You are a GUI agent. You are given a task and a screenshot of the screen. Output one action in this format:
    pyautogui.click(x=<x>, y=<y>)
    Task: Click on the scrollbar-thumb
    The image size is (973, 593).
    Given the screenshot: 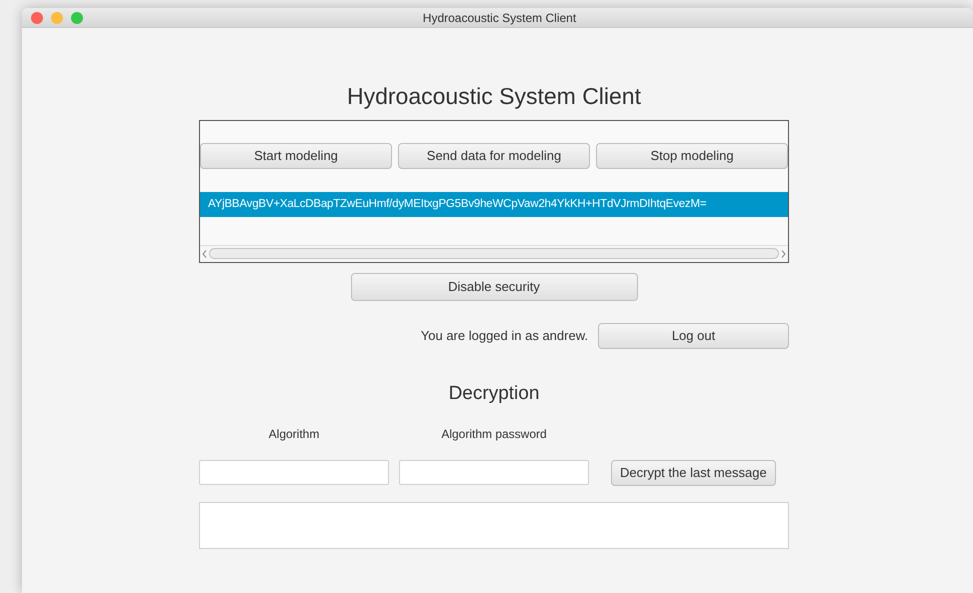 What is the action you would take?
    pyautogui.click(x=494, y=253)
    